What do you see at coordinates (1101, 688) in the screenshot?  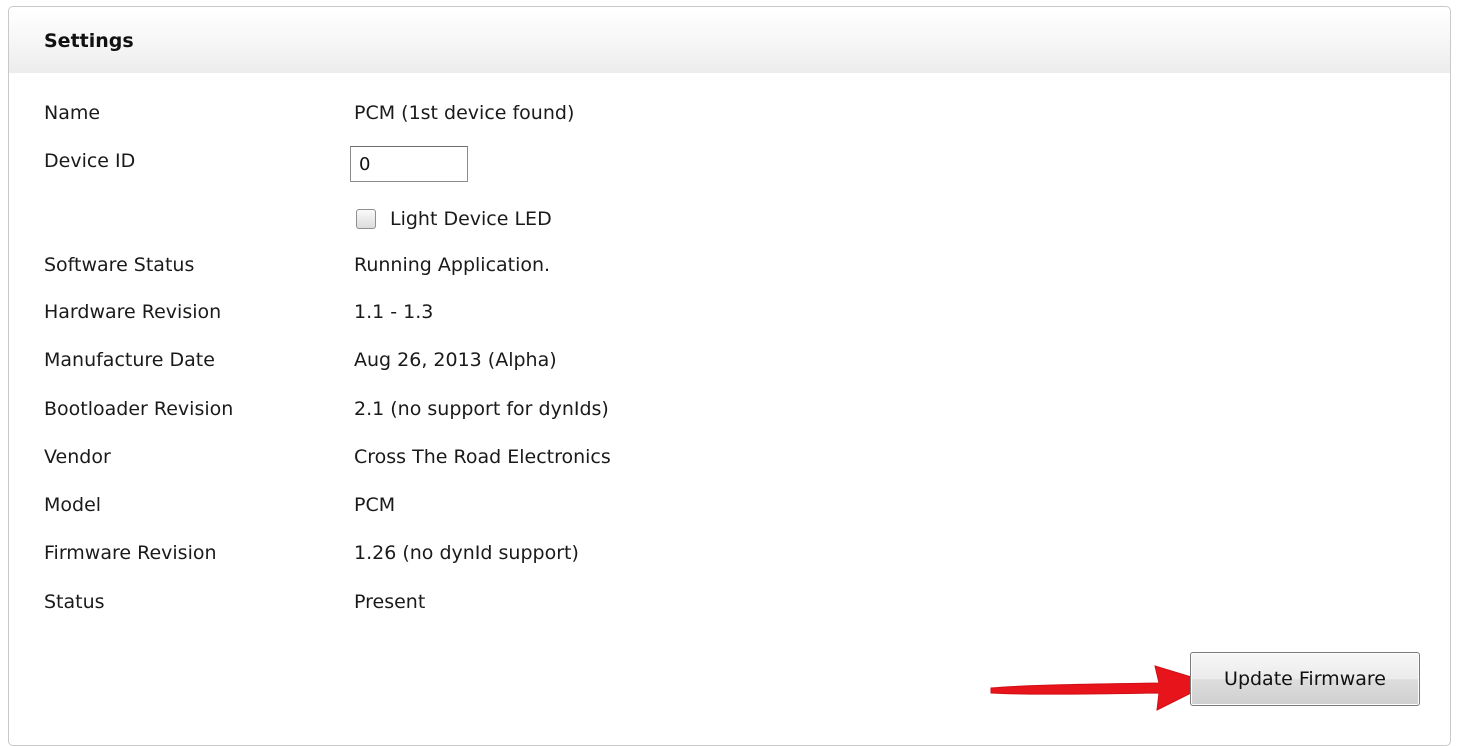 I see `right-arrow-icon` at bounding box center [1101, 688].